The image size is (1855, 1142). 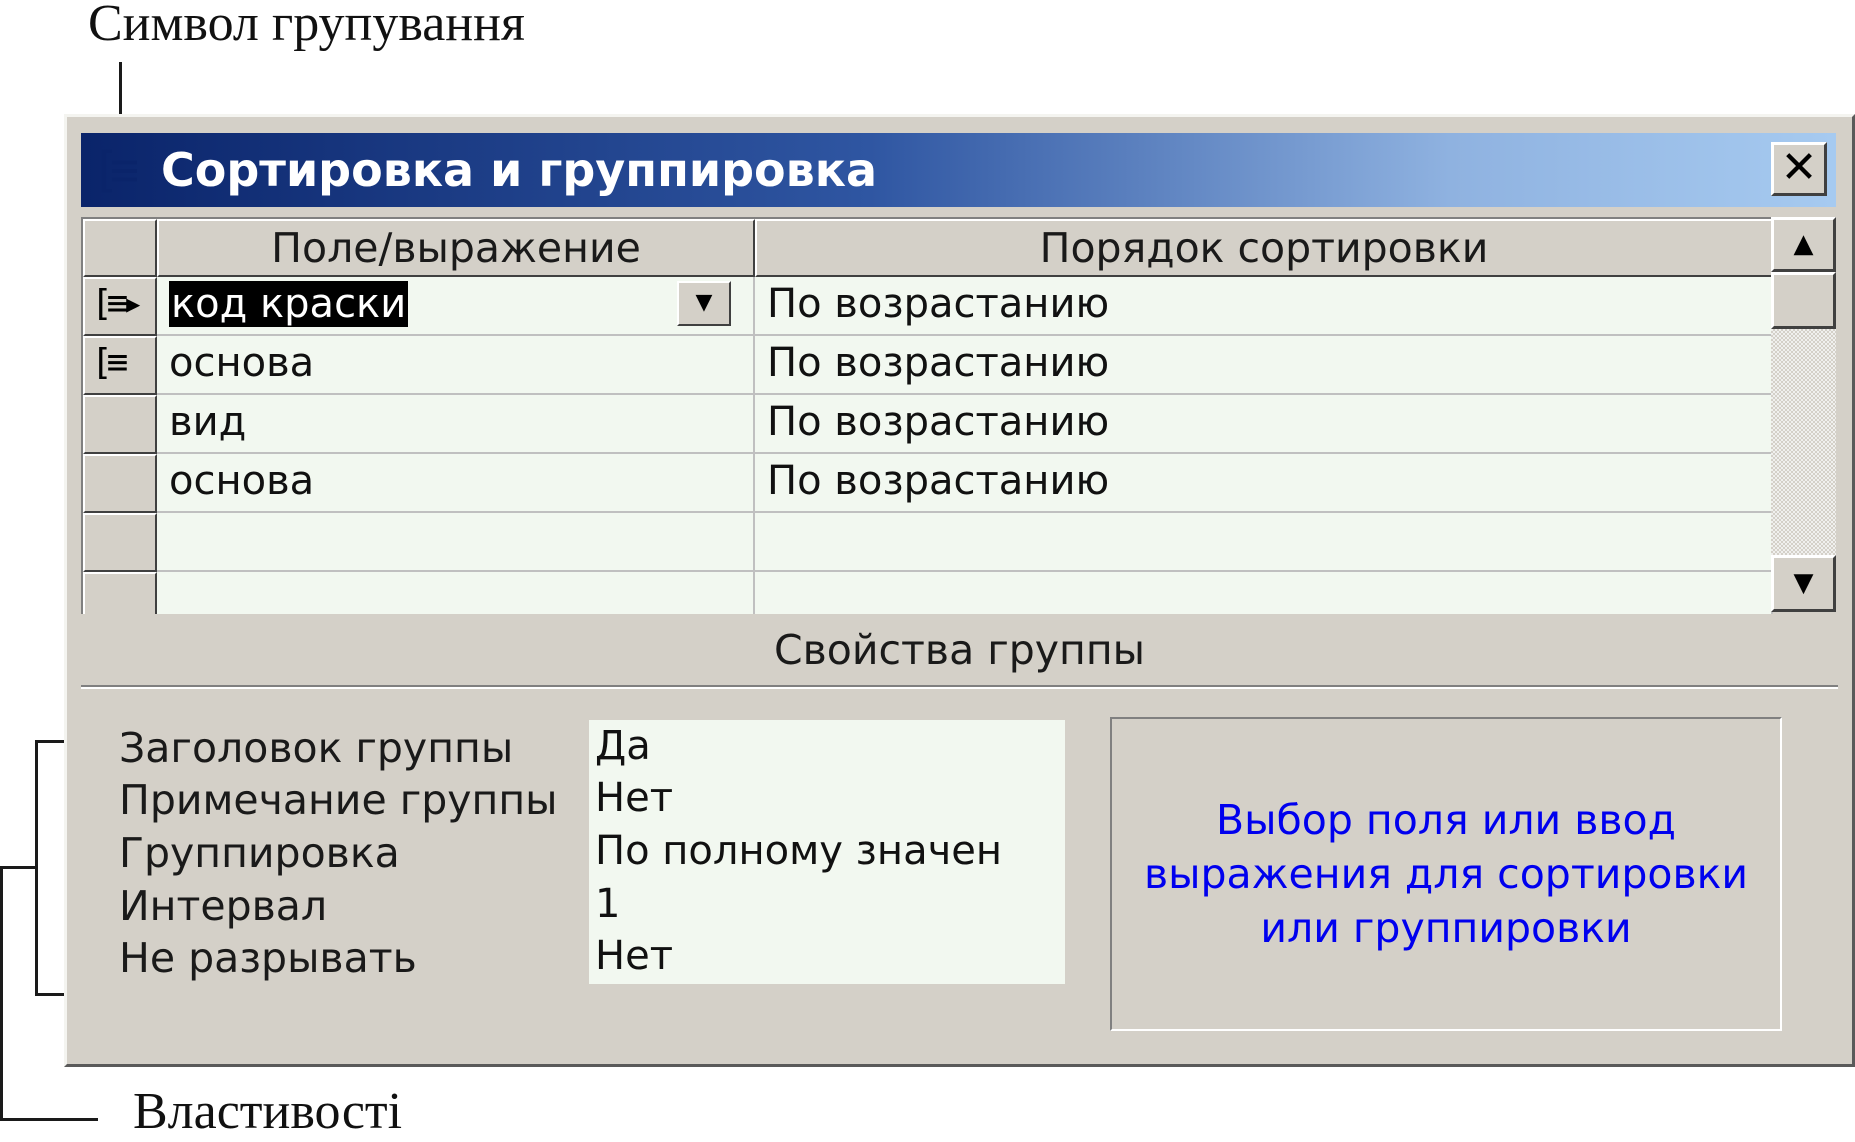 I want to click on grouping-symbol-icon: [≡, so click(x=109, y=362).